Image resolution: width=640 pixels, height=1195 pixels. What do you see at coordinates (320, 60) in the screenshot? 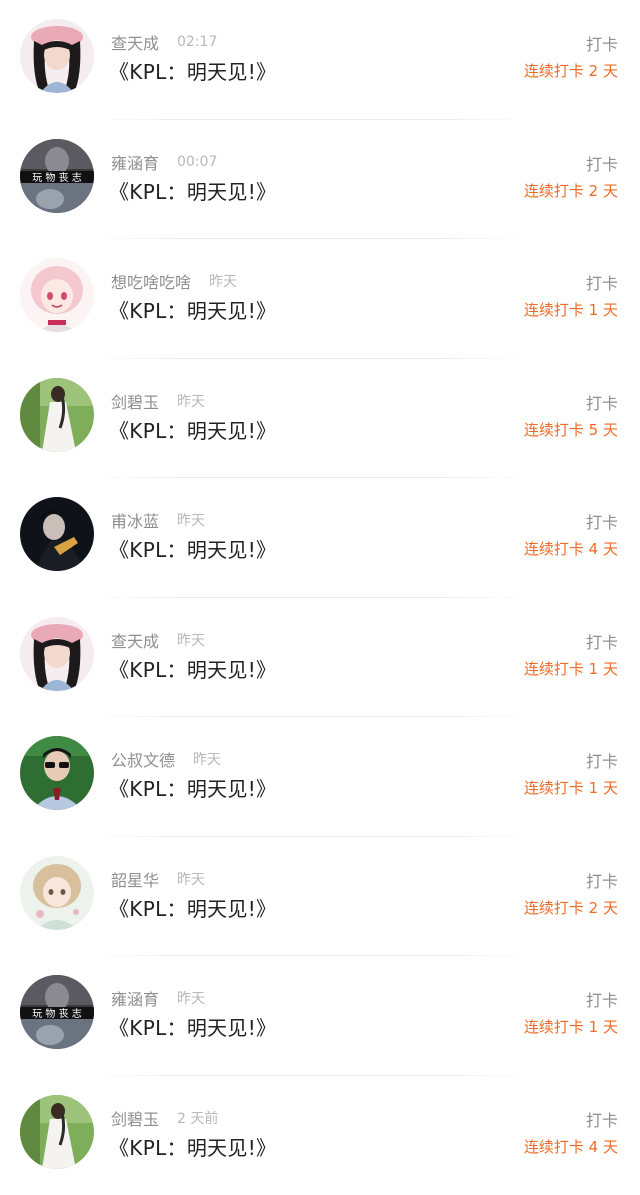
I see `list-item: 查天成 02:17 《KPL：明天见!》 打卡连续打卡 2 天` at bounding box center [320, 60].